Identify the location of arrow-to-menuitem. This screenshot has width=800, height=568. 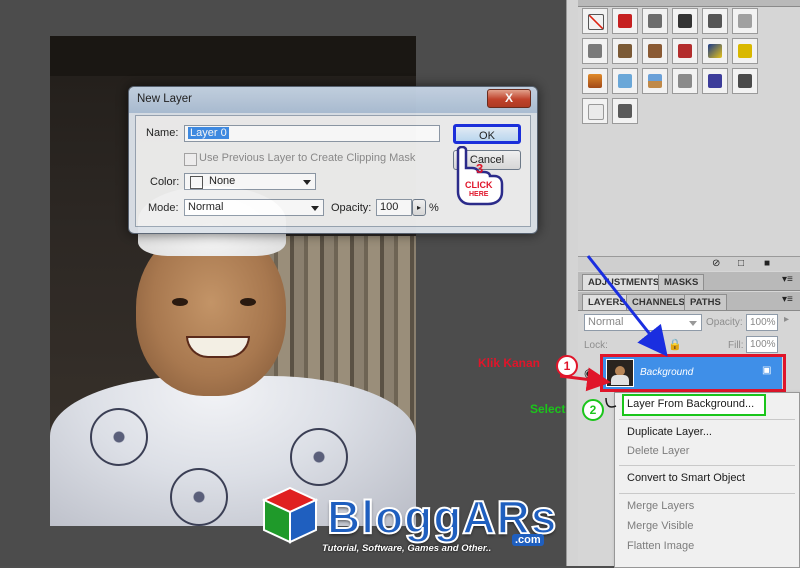
(611, 402).